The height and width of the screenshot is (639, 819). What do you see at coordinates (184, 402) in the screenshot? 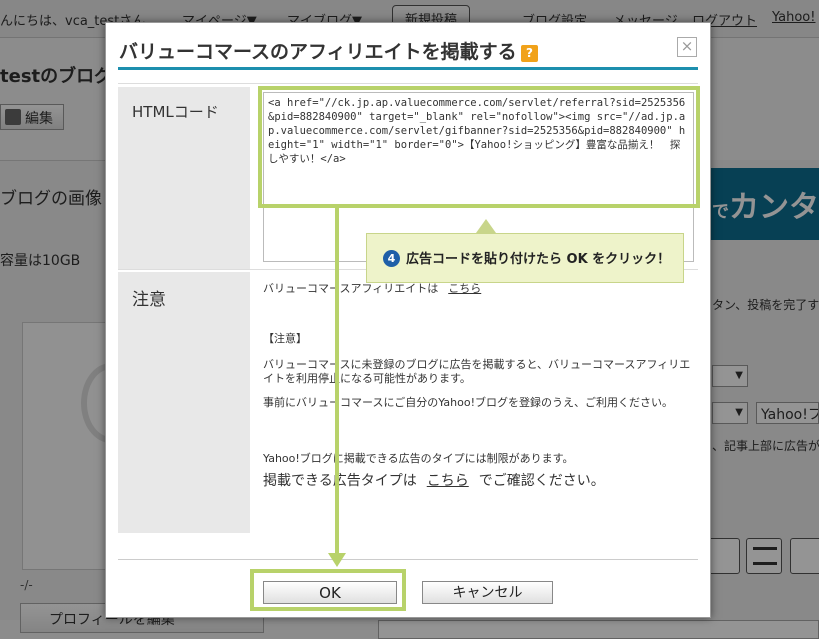
I see `note-label: 注意` at bounding box center [184, 402].